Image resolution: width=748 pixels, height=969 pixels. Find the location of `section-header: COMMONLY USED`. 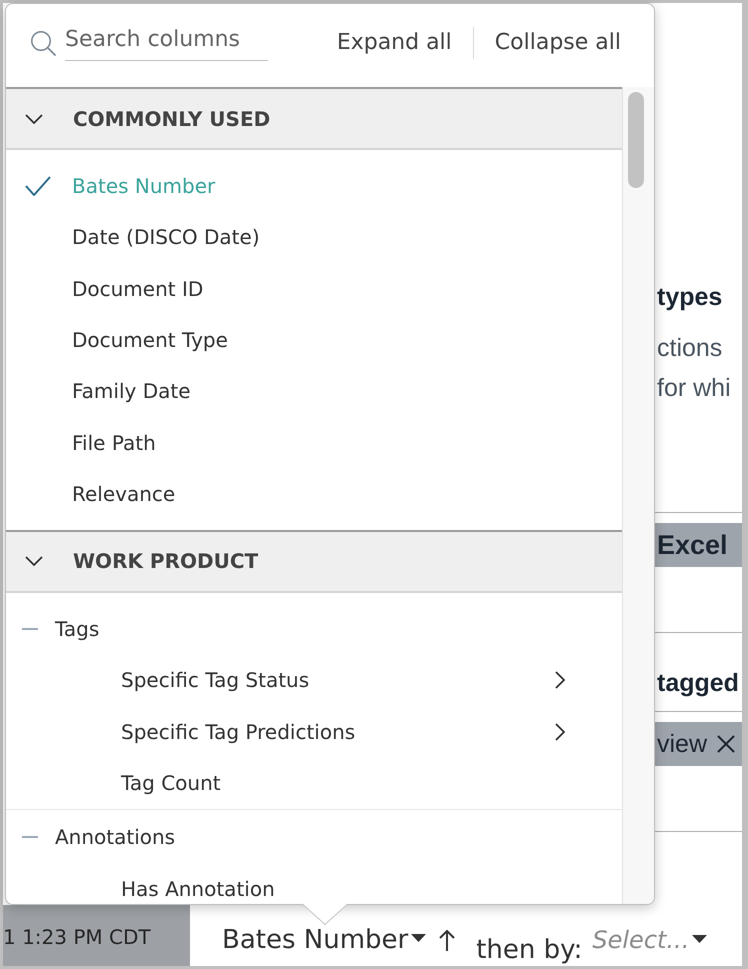

section-header: COMMONLY USED is located at coordinates (314, 118).